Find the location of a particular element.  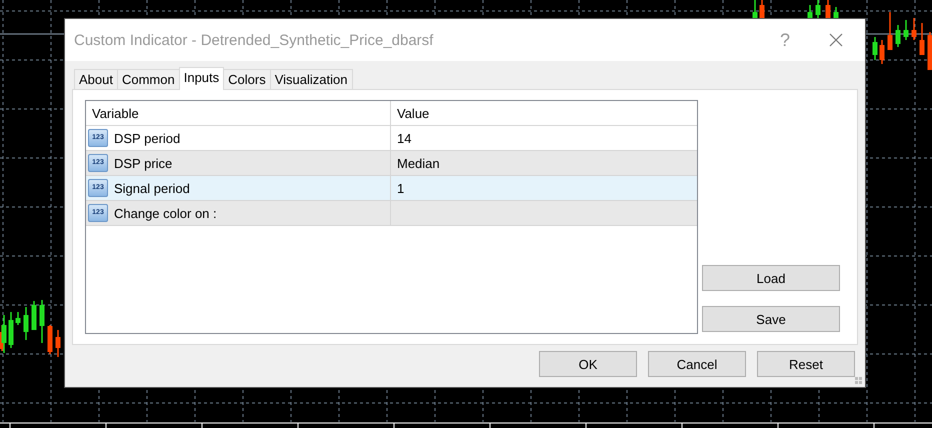

variable-value: 1 is located at coordinates (400, 188).